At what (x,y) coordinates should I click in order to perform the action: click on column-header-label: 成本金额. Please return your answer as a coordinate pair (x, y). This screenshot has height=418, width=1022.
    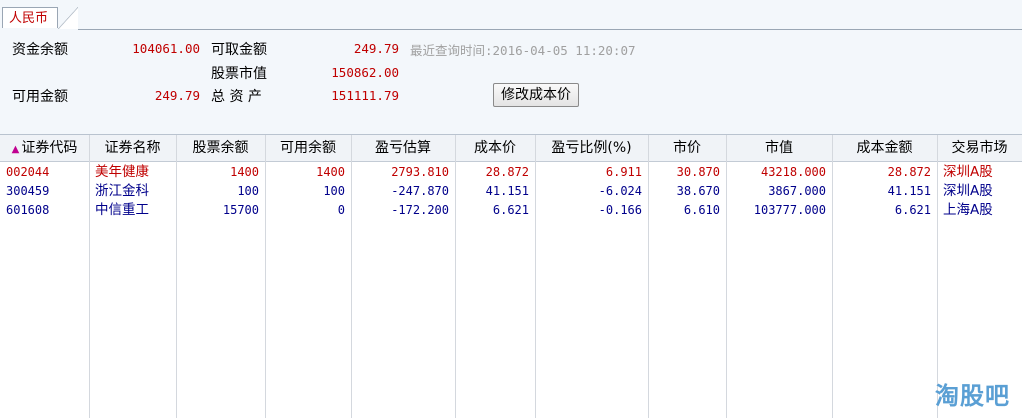
    Looking at the image, I should click on (884, 148).